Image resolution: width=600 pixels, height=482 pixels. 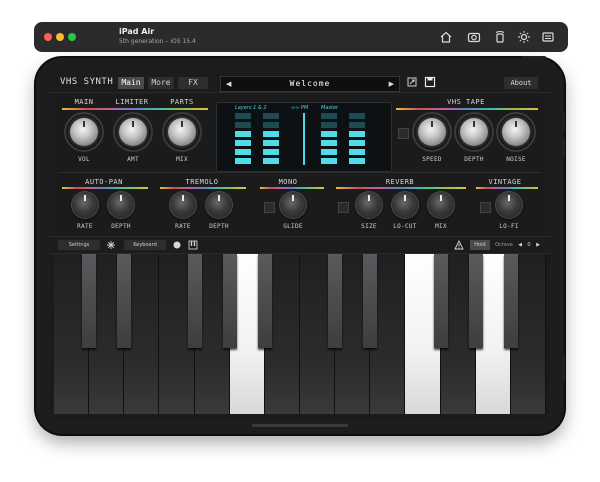 I want to click on octave-label: Octave, so click(x=504, y=245).